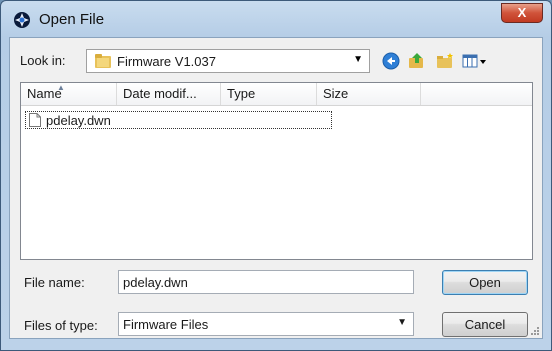 This screenshot has width=552, height=351. What do you see at coordinates (35, 120) in the screenshot?
I see `file-icon` at bounding box center [35, 120].